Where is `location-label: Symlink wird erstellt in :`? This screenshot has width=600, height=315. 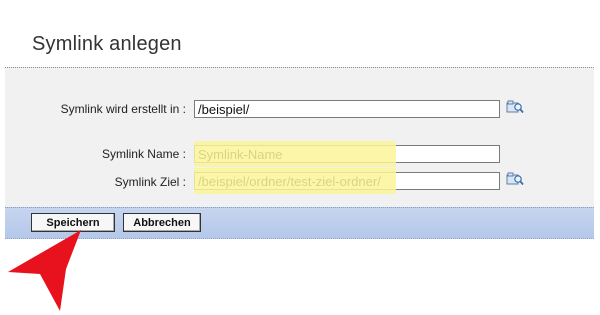 location-label: Symlink wird erstellt in : is located at coordinates (123, 109).